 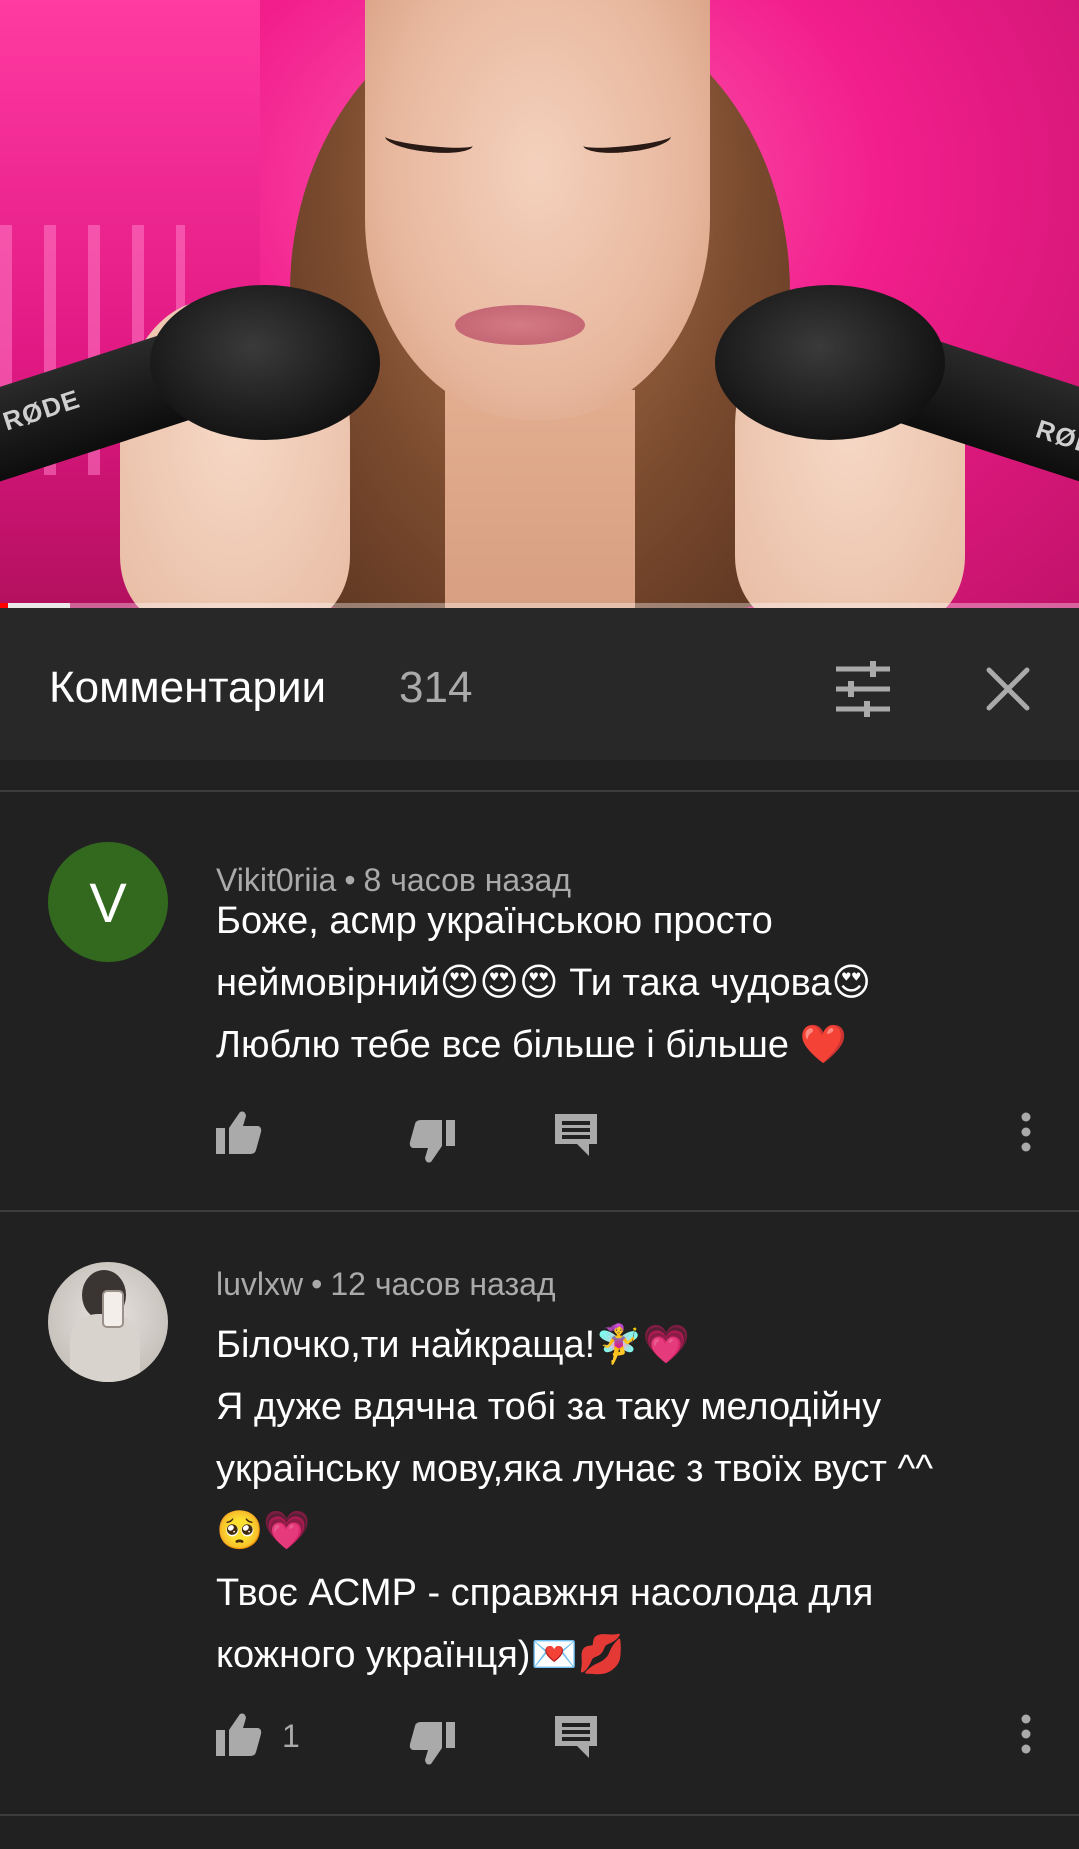 I want to click on comments-header: Комментарии 314, so click(x=539, y=684).